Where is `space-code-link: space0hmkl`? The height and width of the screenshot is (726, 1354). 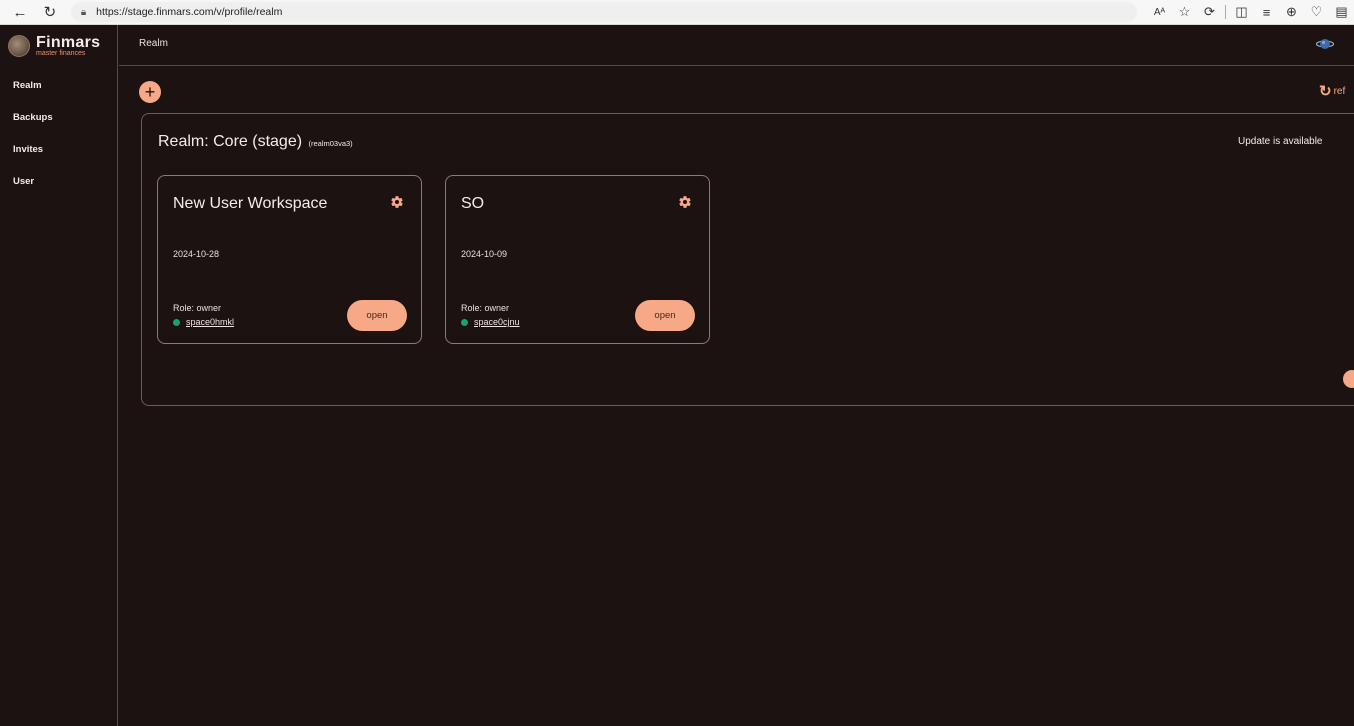 space-code-link: space0hmkl is located at coordinates (210, 322).